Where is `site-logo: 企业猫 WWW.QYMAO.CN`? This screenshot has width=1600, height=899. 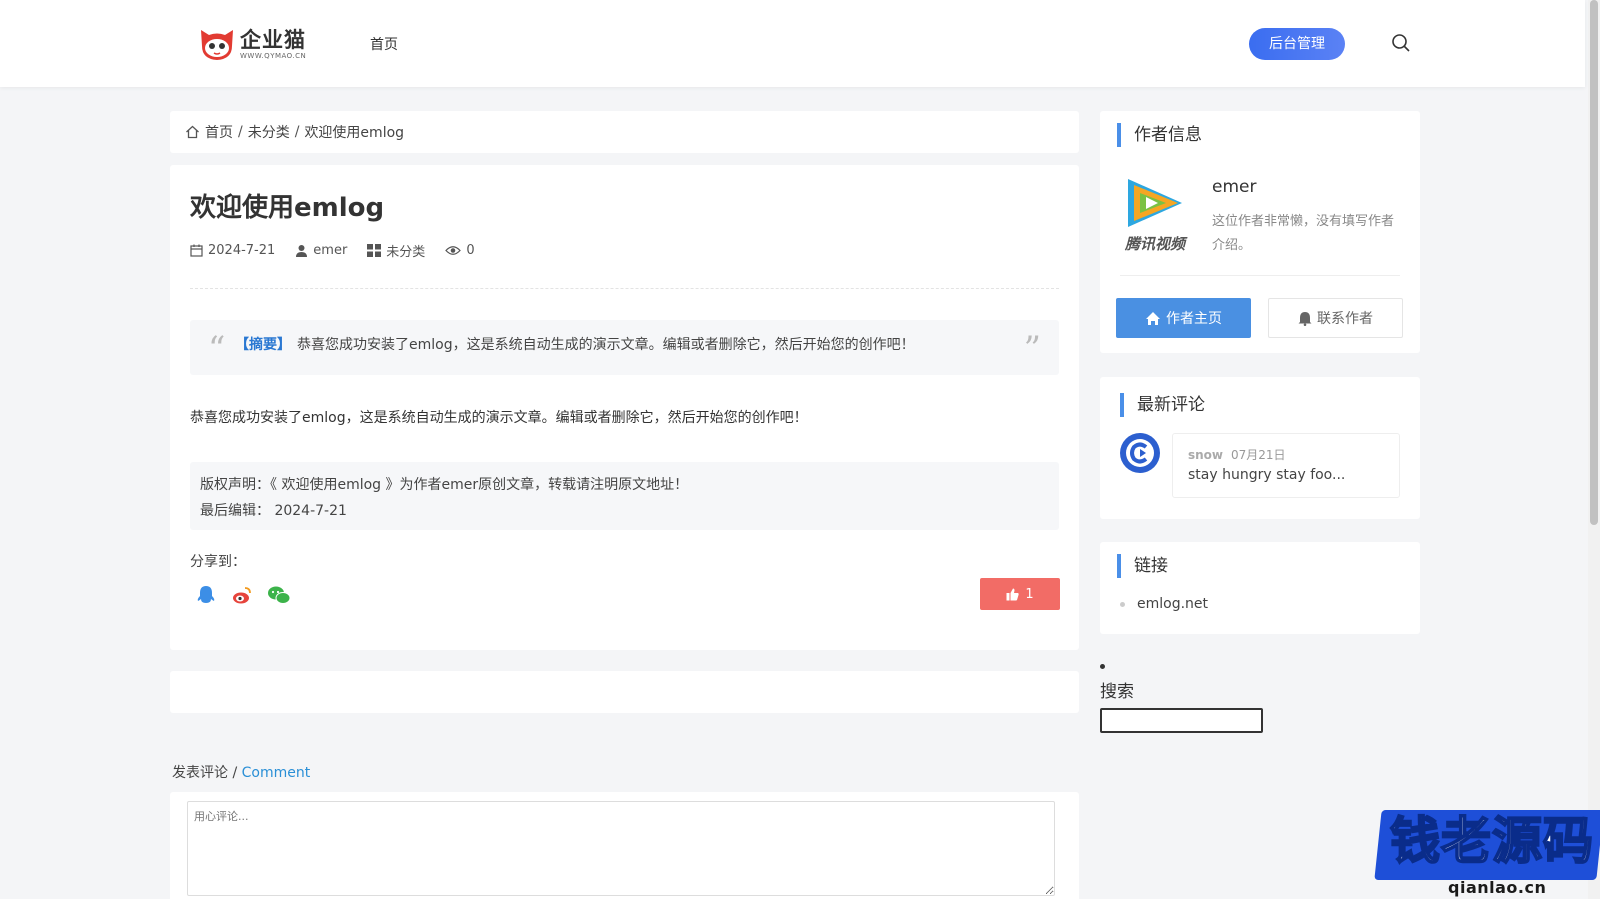 site-logo: 企业猫 WWW.QYMAO.CN is located at coordinates (252, 44).